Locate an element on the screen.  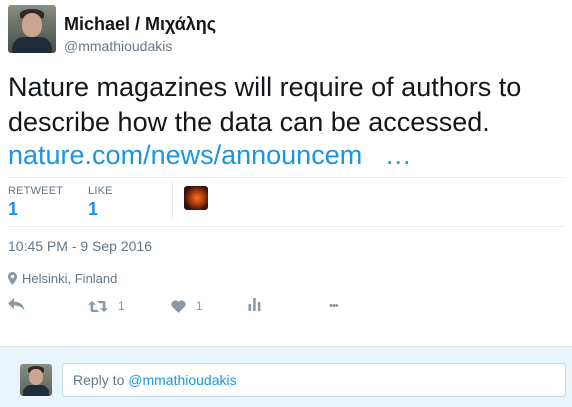
retweet-icon is located at coordinates (98, 306).